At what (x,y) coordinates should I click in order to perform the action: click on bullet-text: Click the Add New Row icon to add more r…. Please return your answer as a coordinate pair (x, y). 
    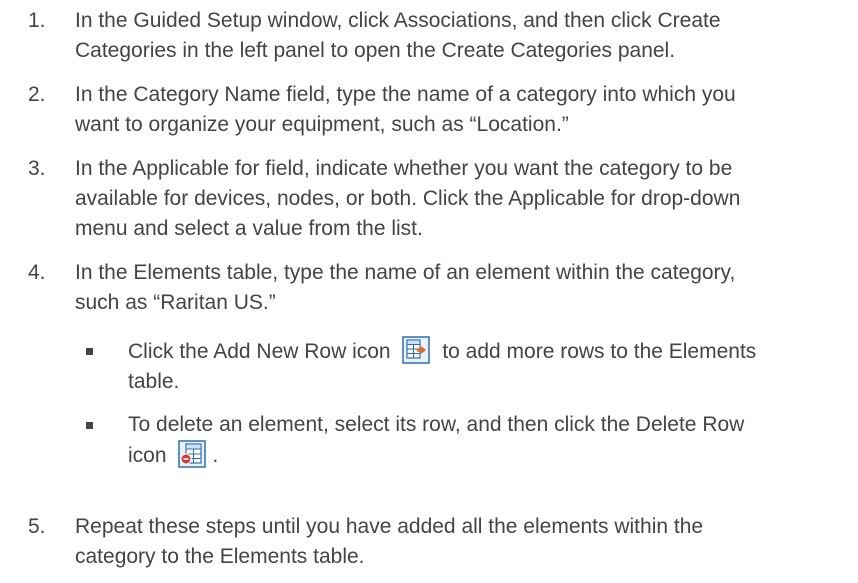
    Looking at the image, I should click on (493, 366).